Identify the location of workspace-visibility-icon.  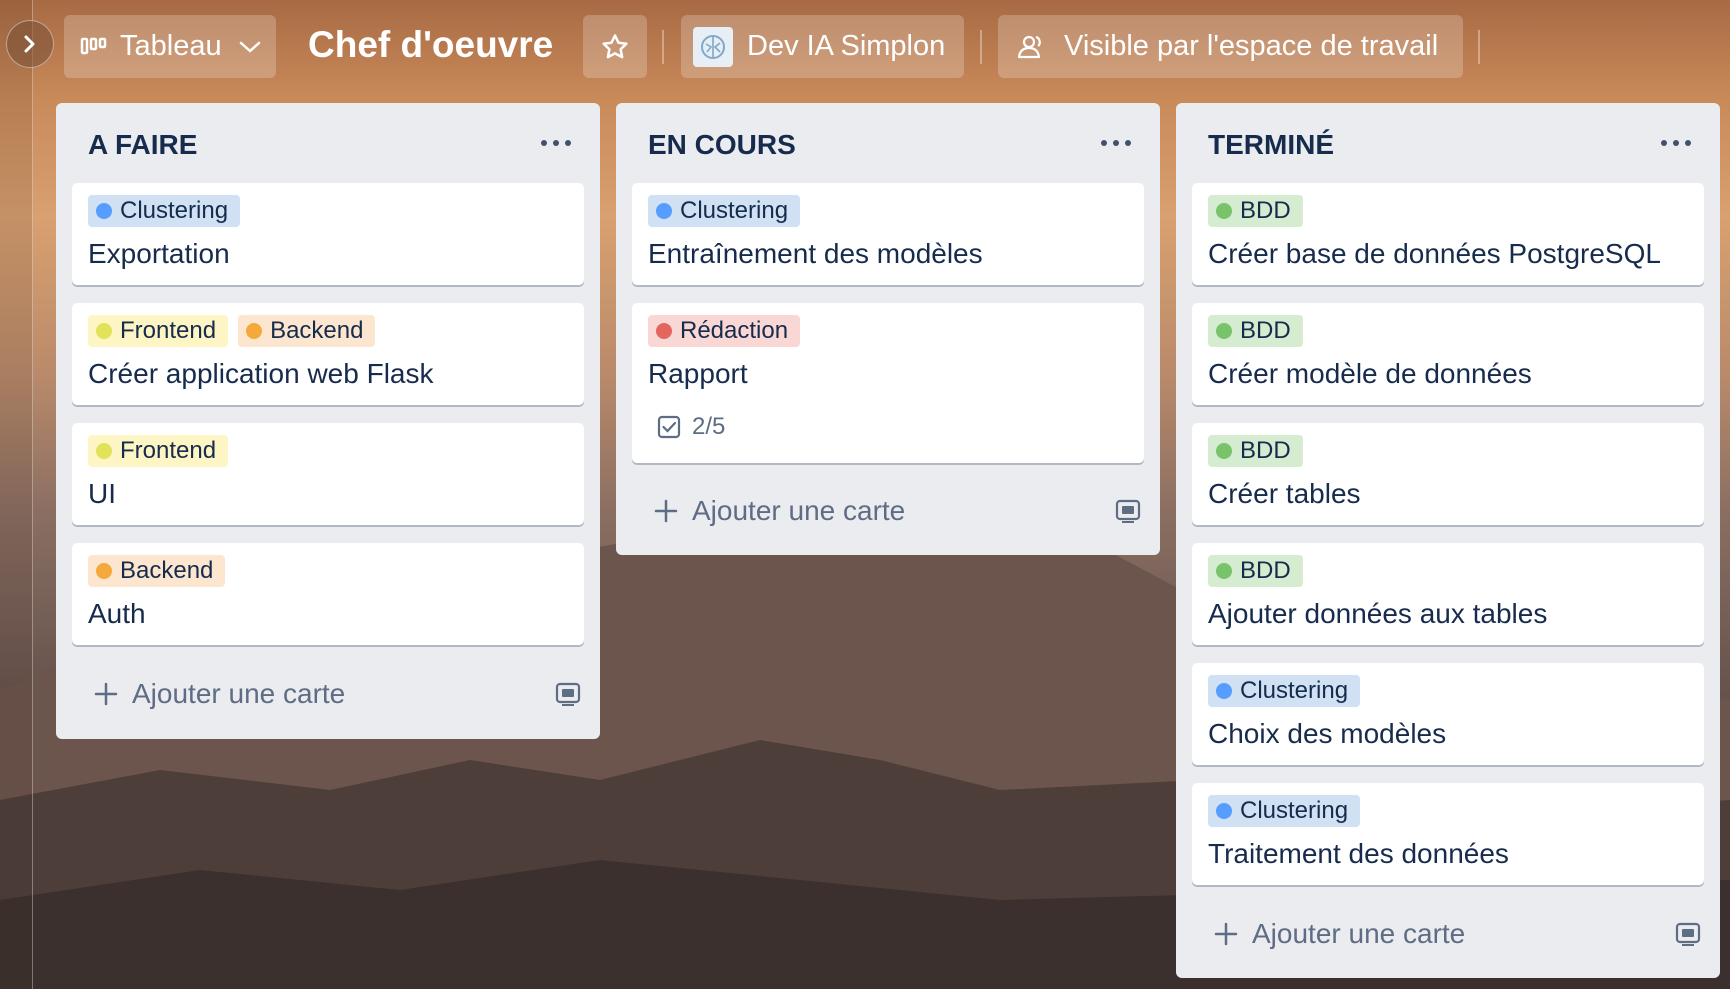
(1029, 46).